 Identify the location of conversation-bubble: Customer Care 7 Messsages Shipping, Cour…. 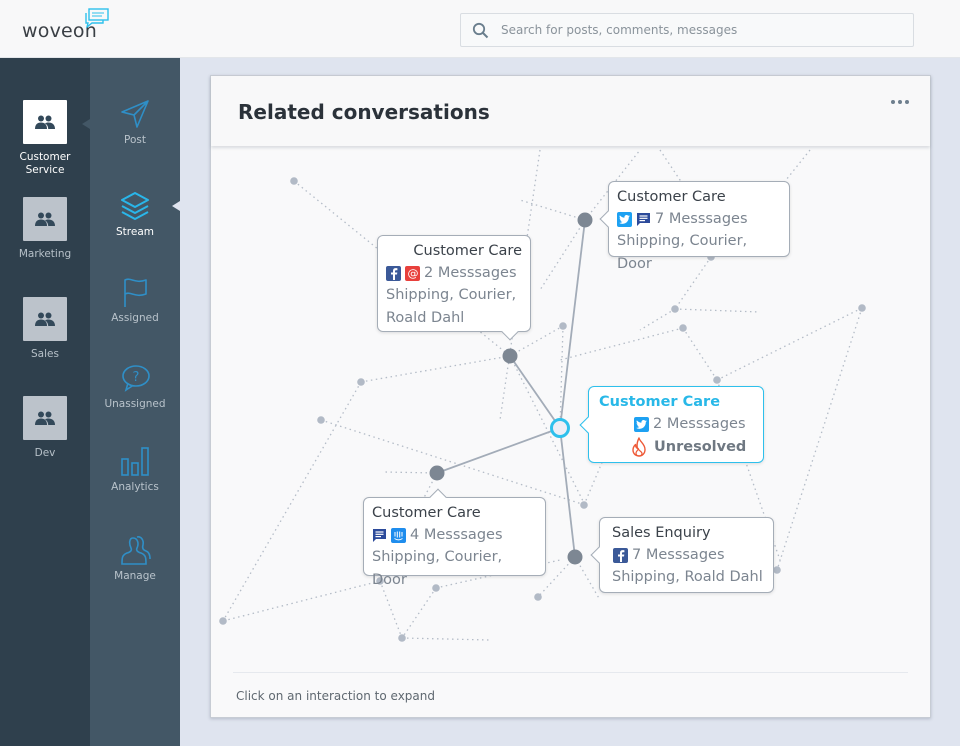
(694, 226).